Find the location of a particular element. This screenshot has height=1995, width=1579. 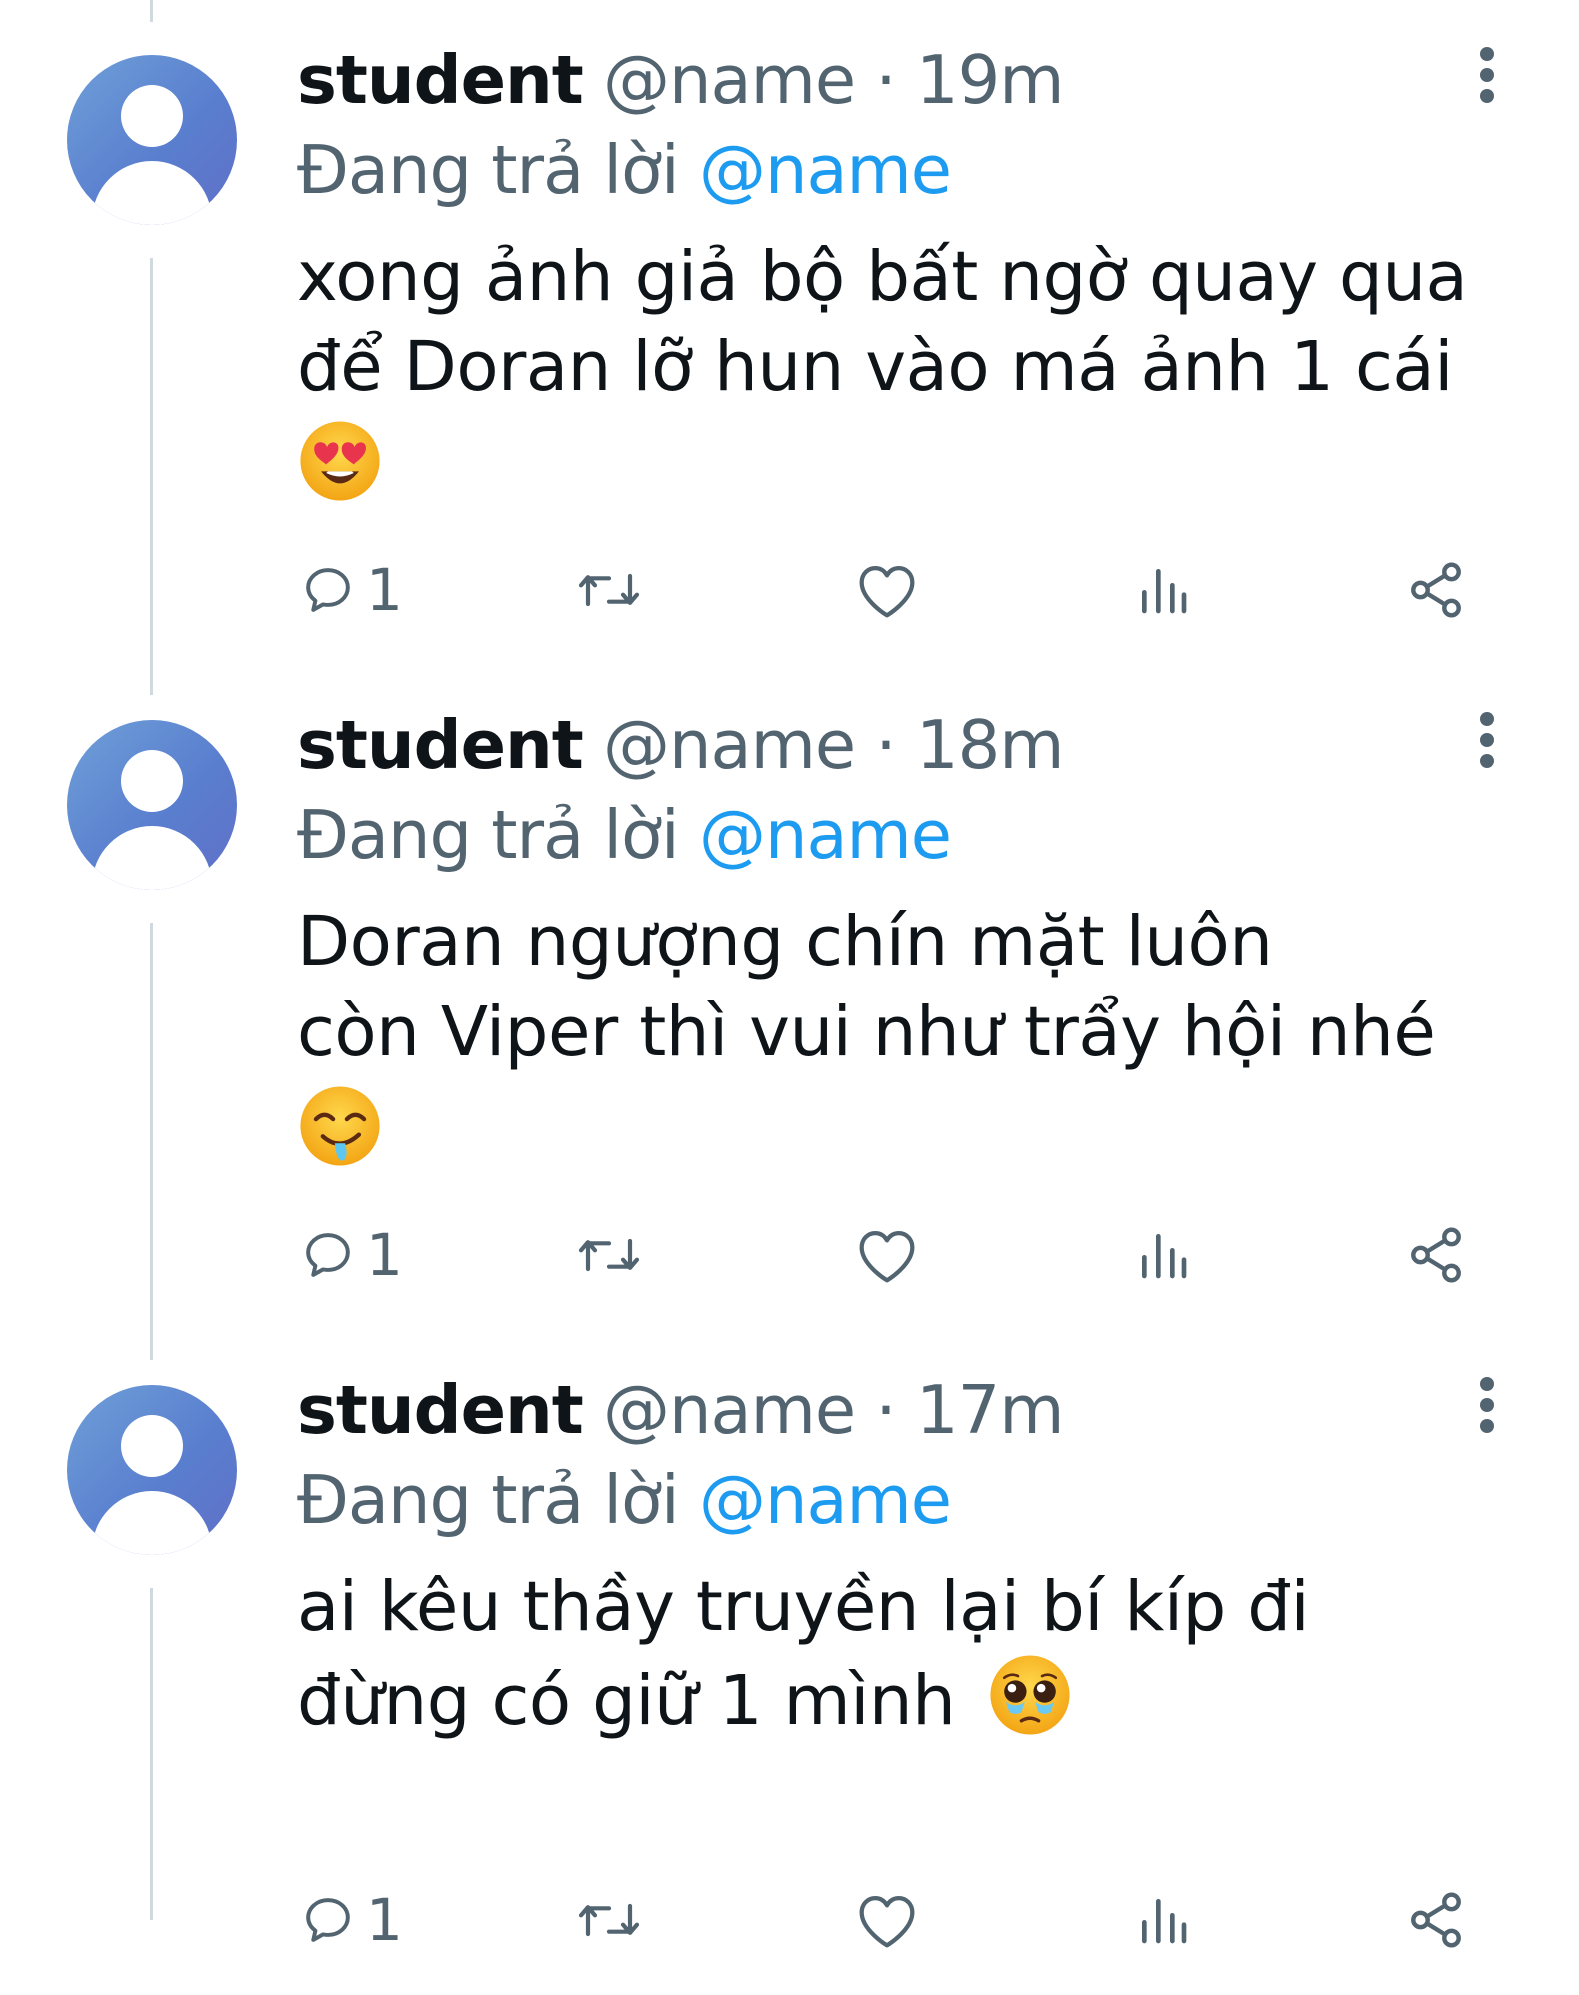

tweet-header: student @name · 19m is located at coordinates (681, 80).